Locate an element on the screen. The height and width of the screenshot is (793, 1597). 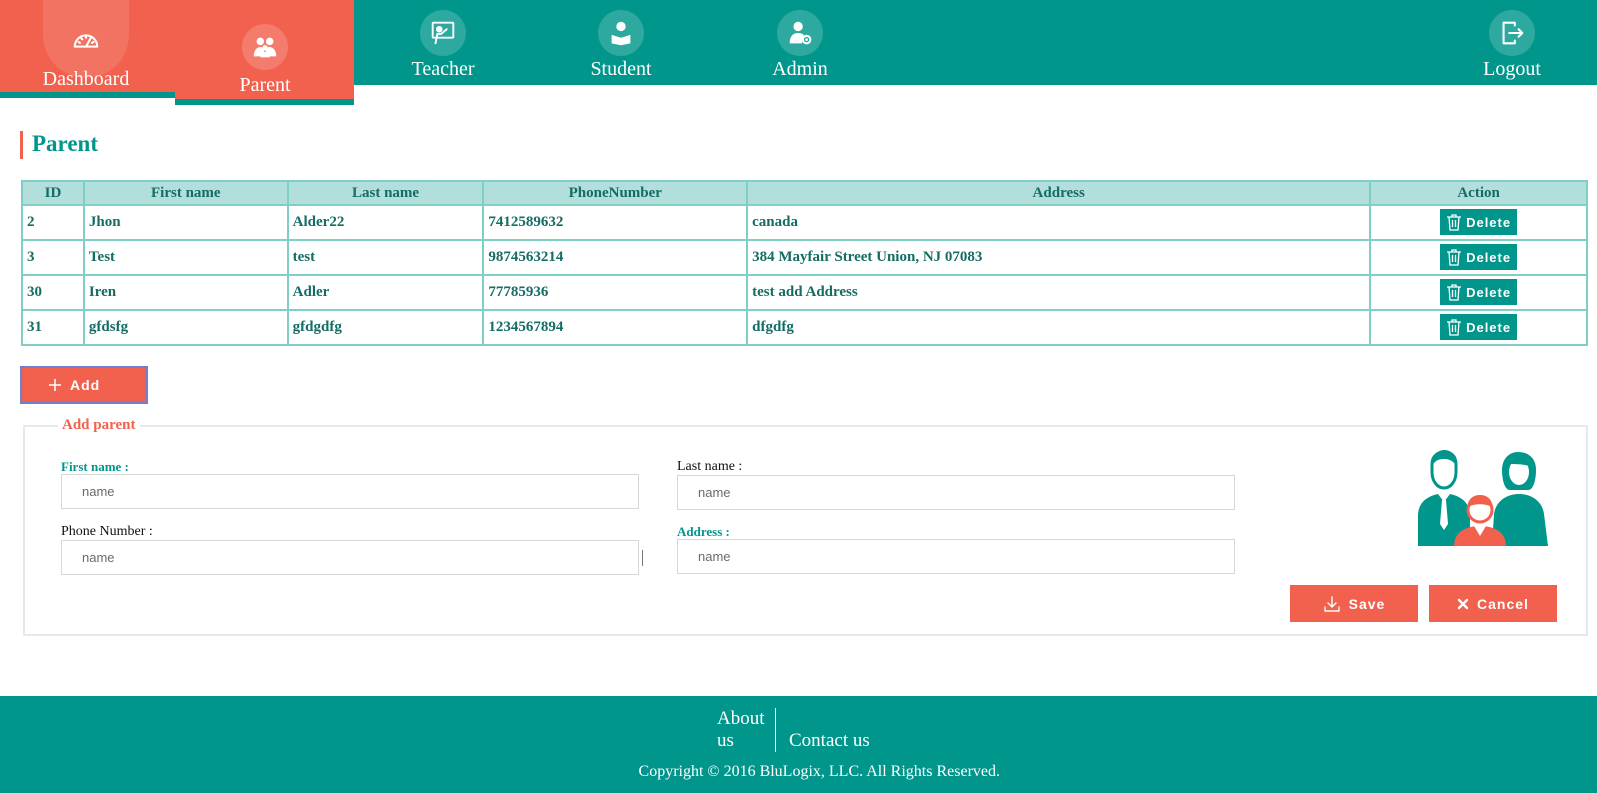
cell-address: 384 Mayfair Street Union, NJ 07083 is located at coordinates (1059, 257).